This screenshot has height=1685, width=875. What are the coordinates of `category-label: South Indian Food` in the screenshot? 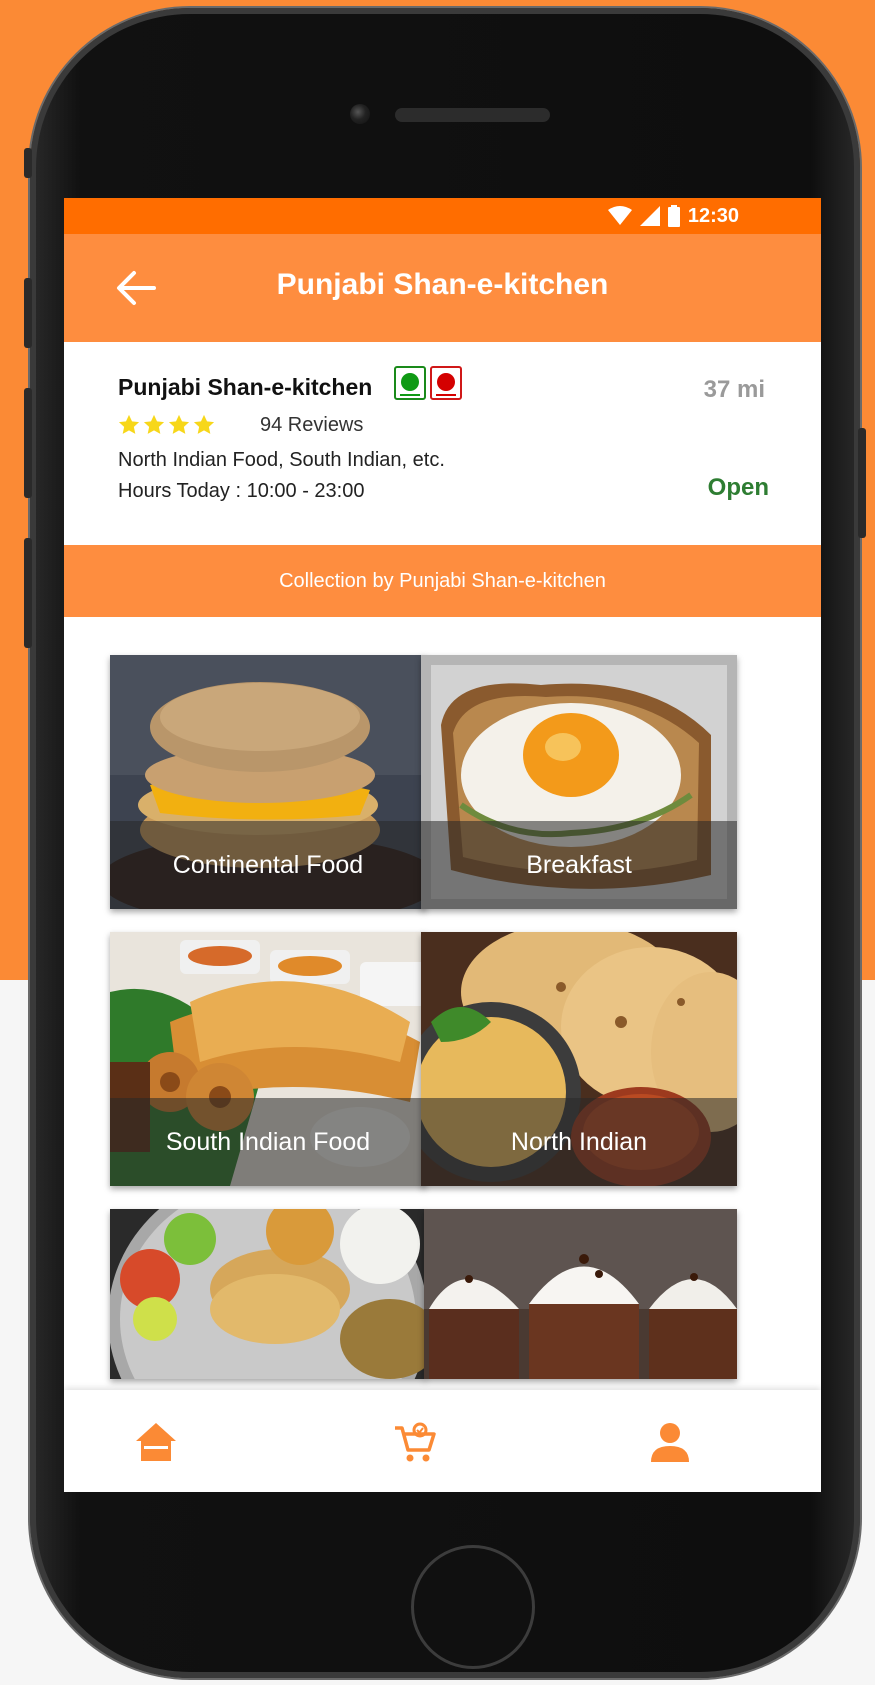 It's located at (268, 1142).